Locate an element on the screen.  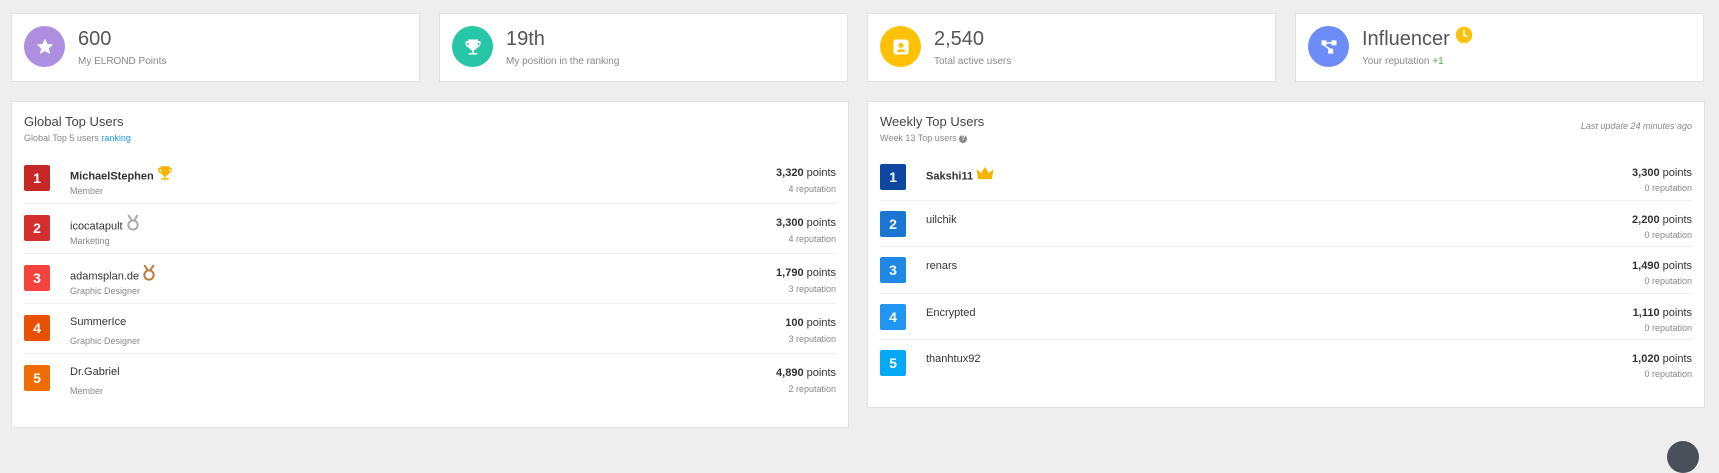
points-value: 2,200 is located at coordinates (1646, 219).